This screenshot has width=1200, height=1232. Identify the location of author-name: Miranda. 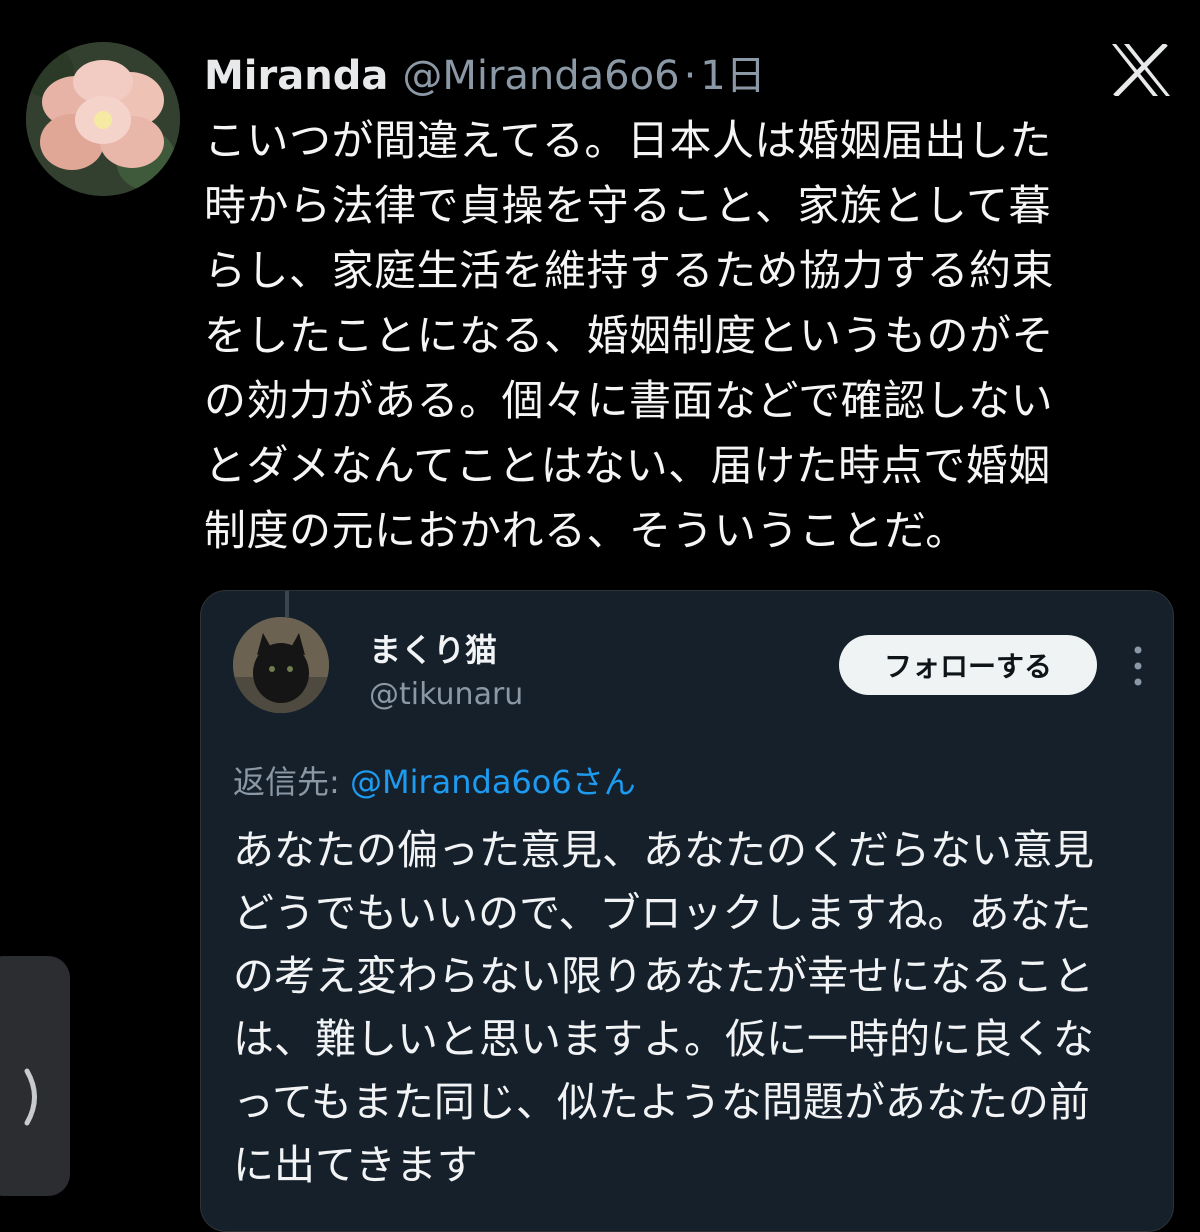
(296, 76).